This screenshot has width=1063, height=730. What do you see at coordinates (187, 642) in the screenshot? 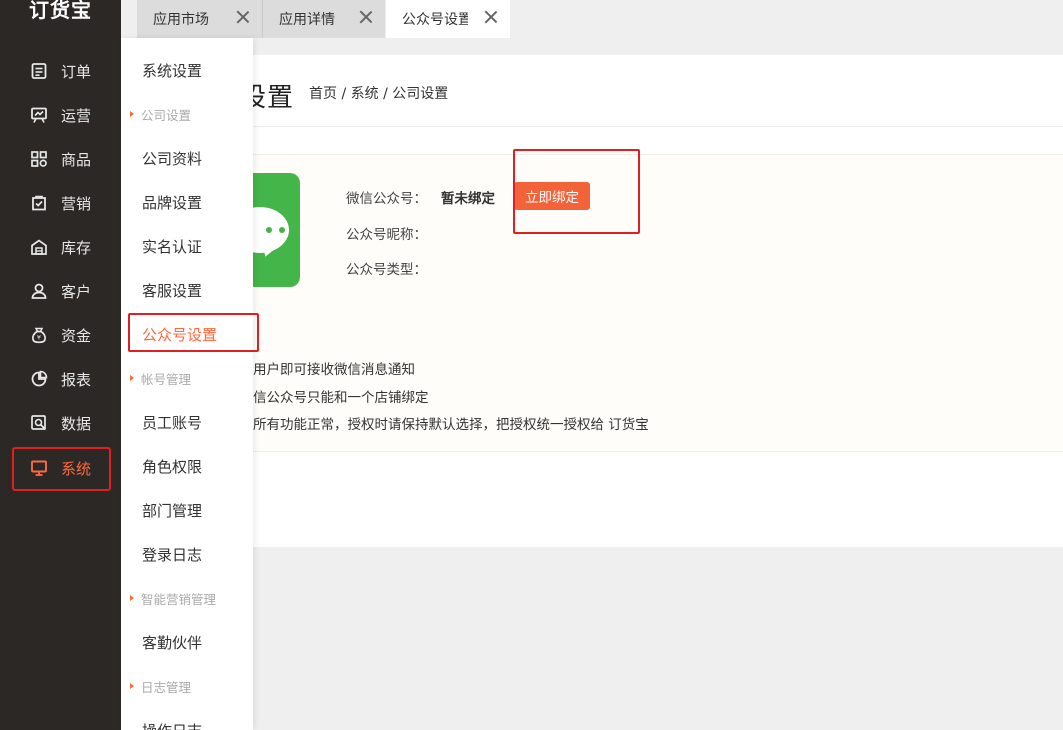
I see `submenu-item-partner: 客勤伙伴` at bounding box center [187, 642].